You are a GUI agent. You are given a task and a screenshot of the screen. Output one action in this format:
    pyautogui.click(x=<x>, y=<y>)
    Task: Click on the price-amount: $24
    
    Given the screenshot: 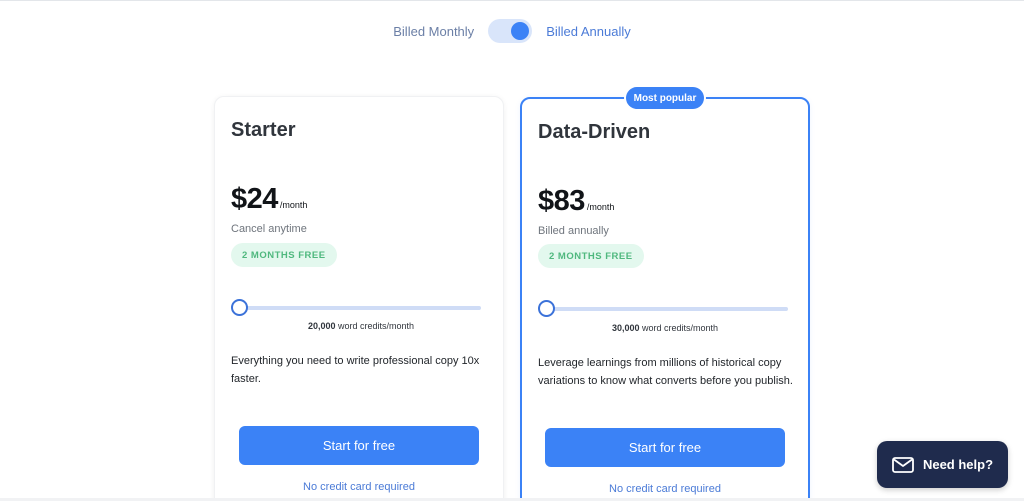 What is the action you would take?
    pyautogui.click(x=254, y=199)
    